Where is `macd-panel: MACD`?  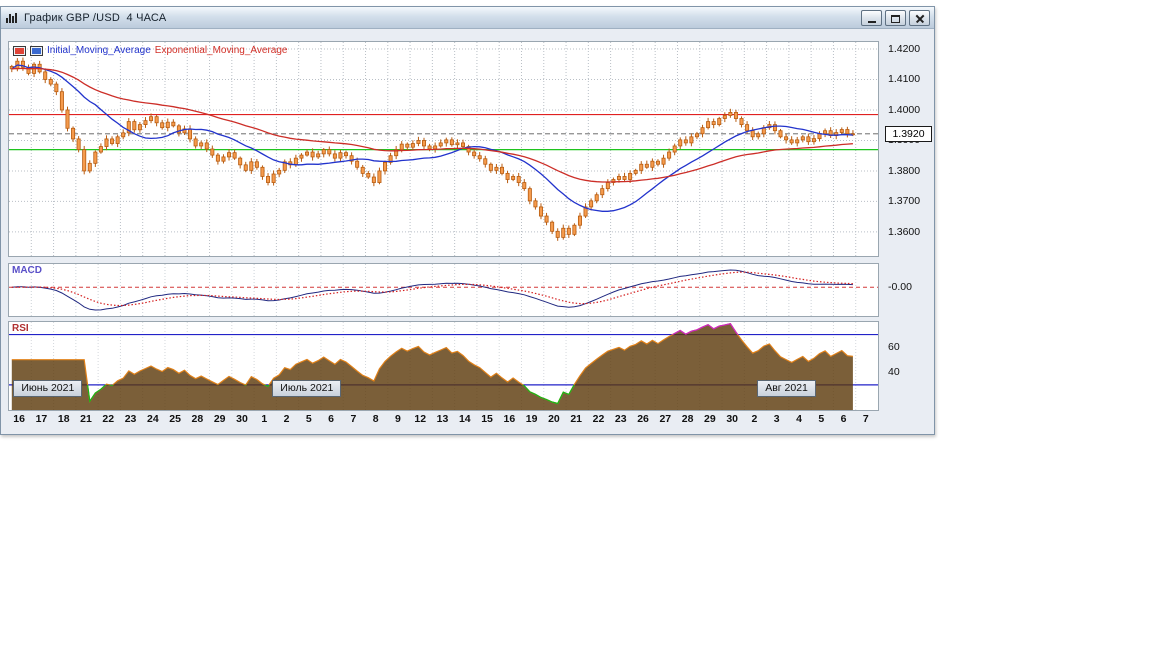
macd-panel: MACD is located at coordinates (443, 290).